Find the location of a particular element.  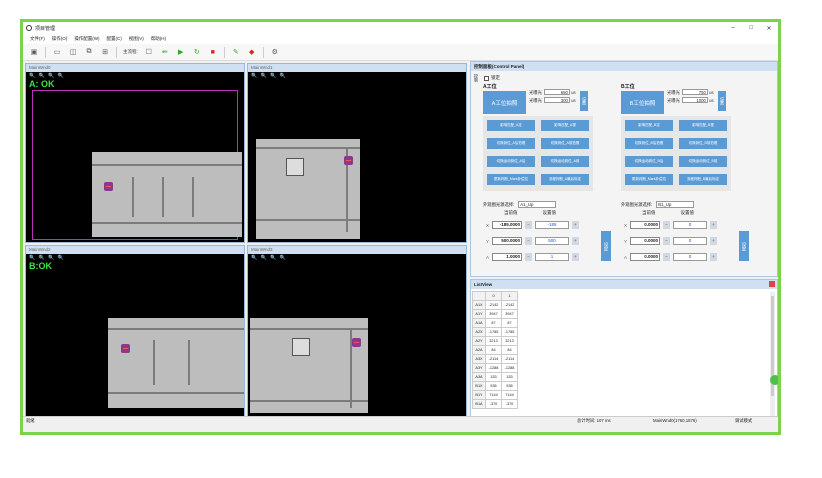

table-row: A3A 153 153 is located at coordinates (495, 377).